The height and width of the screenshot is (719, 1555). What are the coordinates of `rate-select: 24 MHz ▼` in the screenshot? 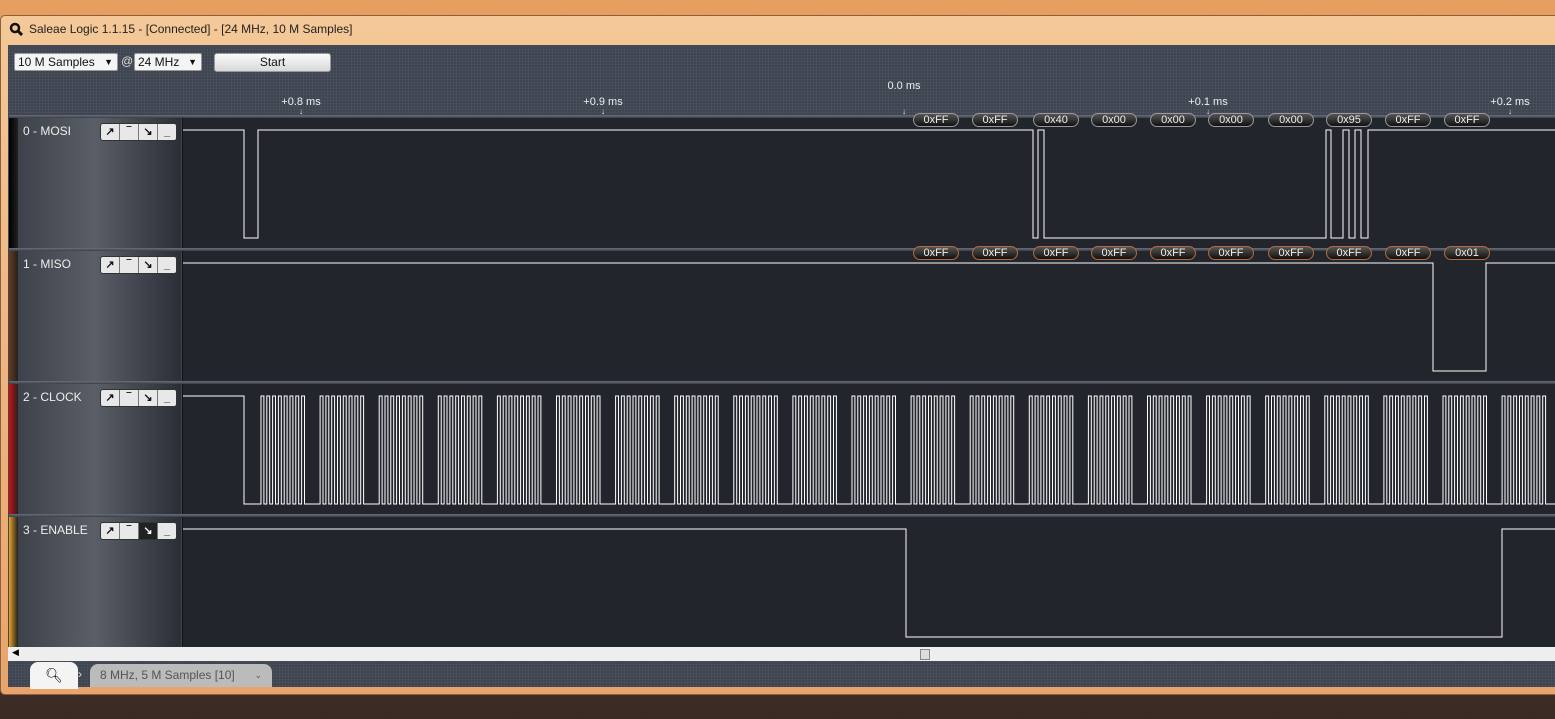 It's located at (168, 62).